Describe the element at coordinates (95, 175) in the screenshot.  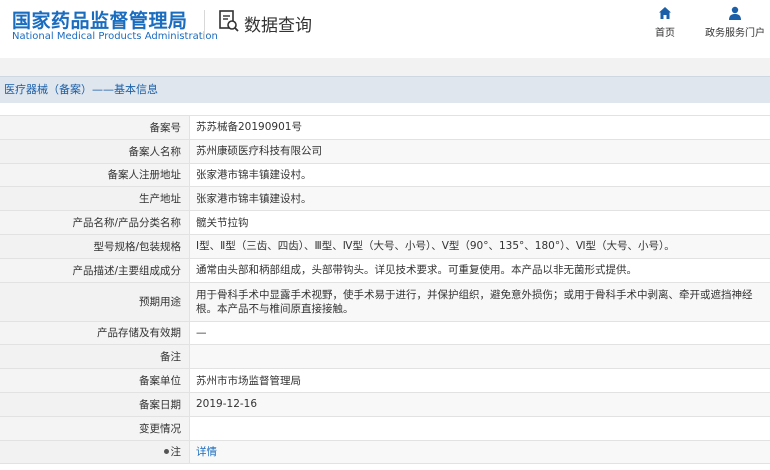
I see `row-label: 备案人注册地址` at that location.